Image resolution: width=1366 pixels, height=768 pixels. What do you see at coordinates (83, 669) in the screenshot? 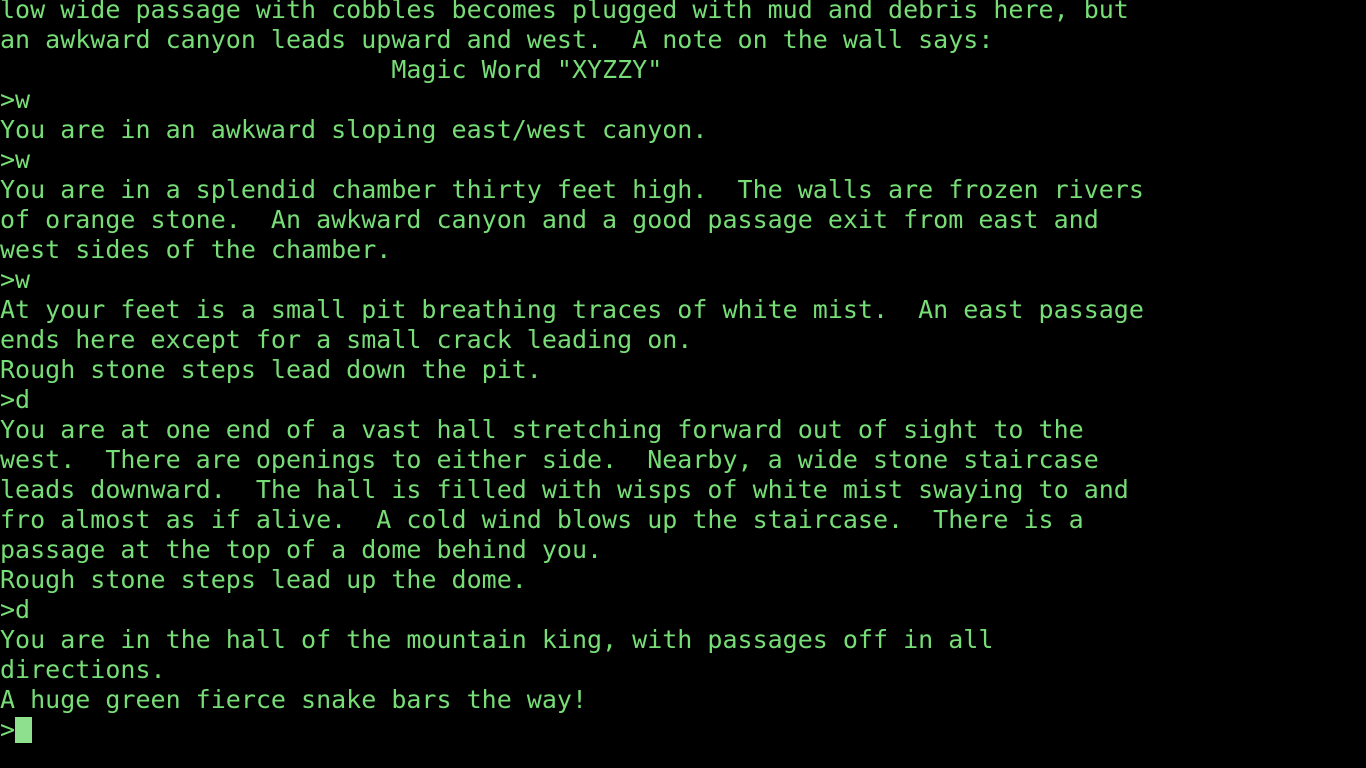
I see `output-line: directions.` at bounding box center [83, 669].